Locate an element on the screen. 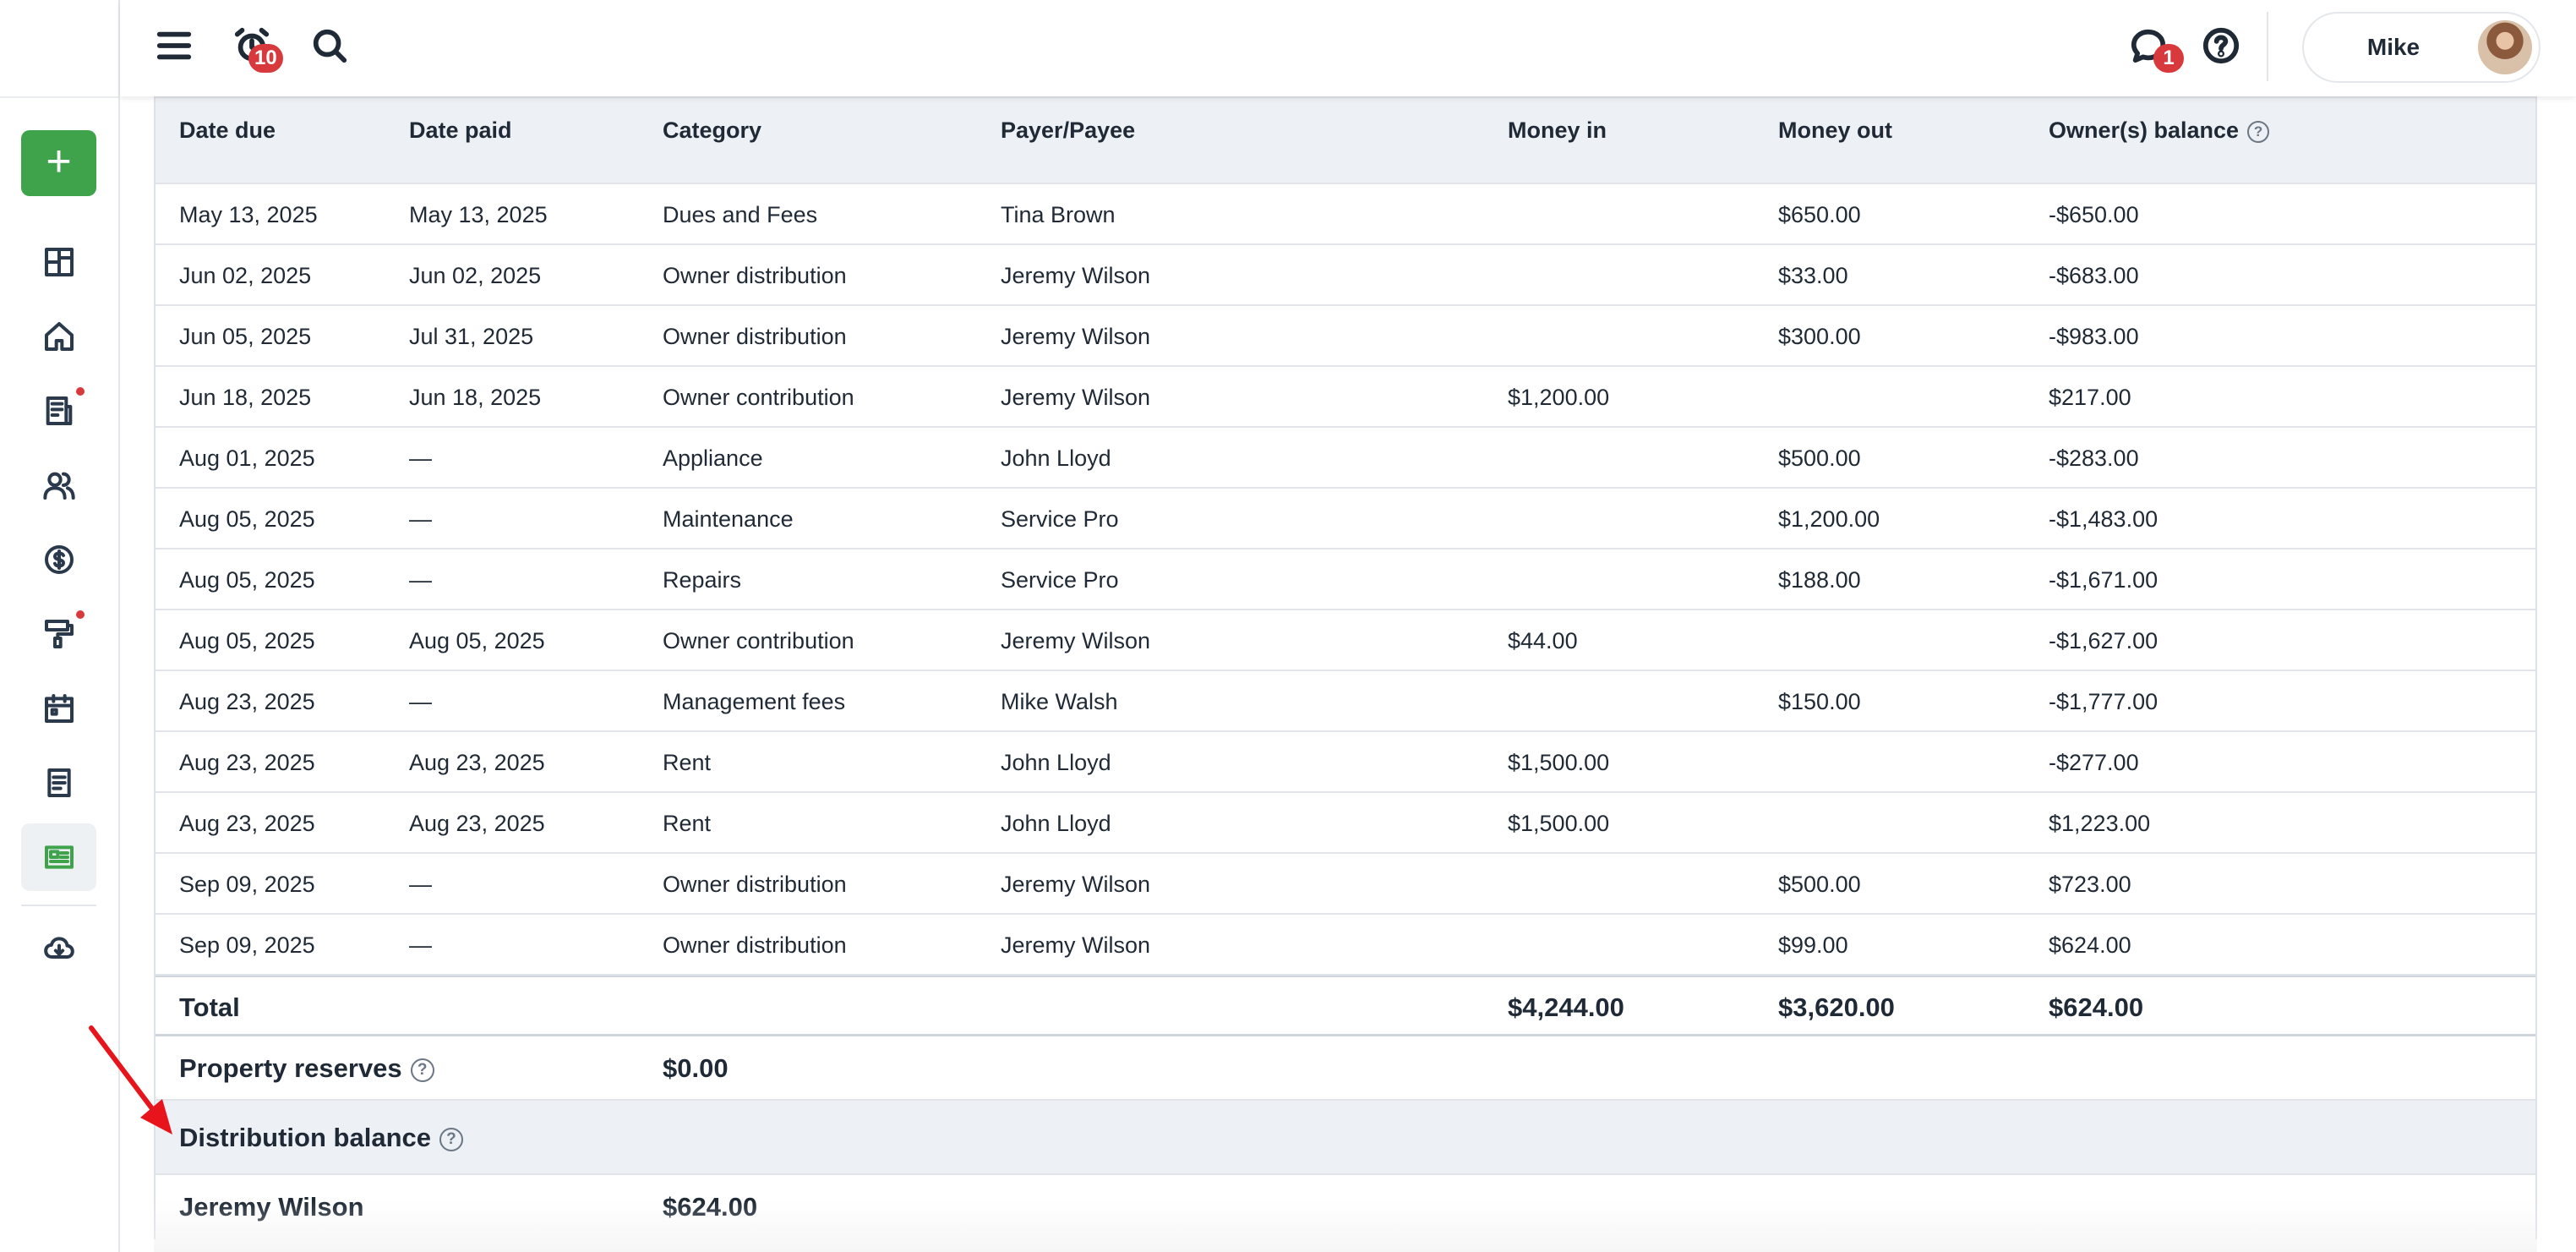  help-button is located at coordinates (2221, 45).